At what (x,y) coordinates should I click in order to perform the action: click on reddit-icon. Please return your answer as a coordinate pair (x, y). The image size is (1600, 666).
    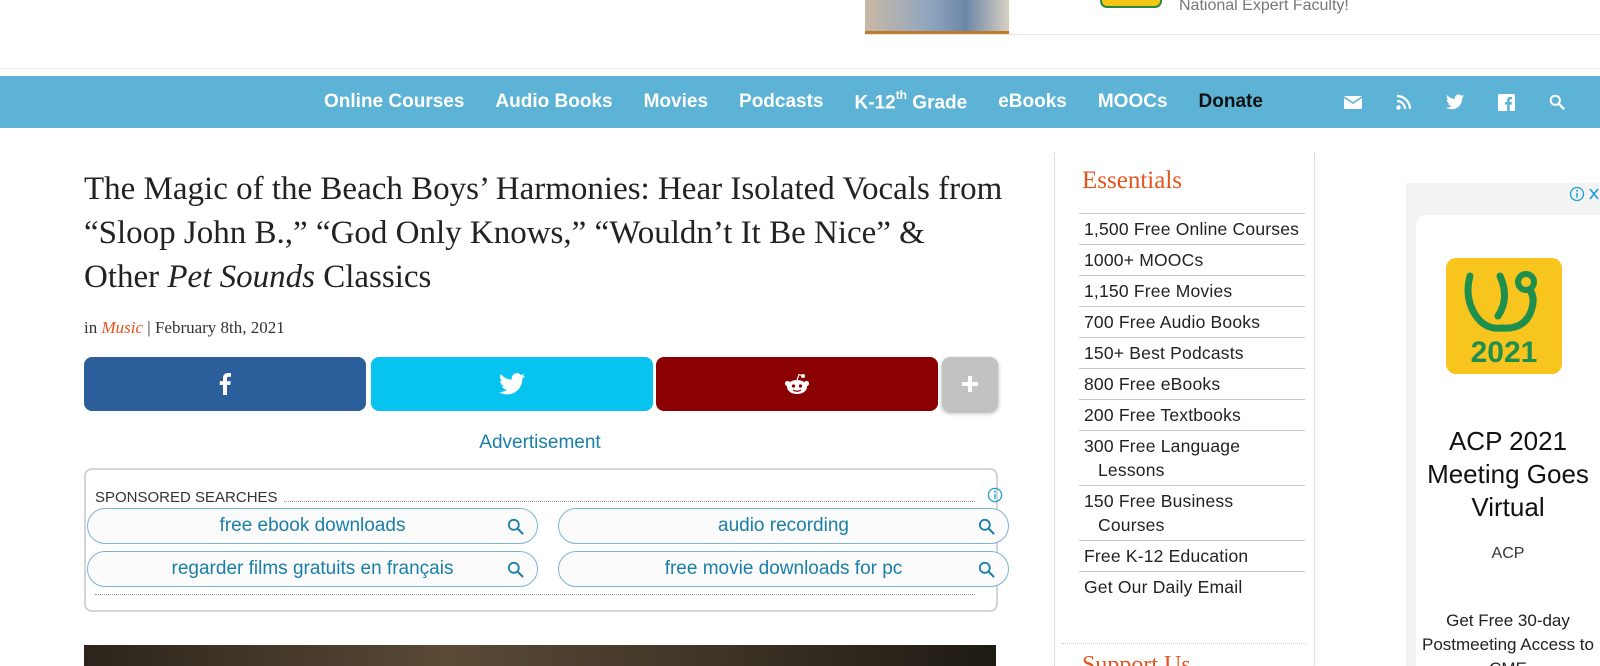
    Looking at the image, I should click on (797, 383).